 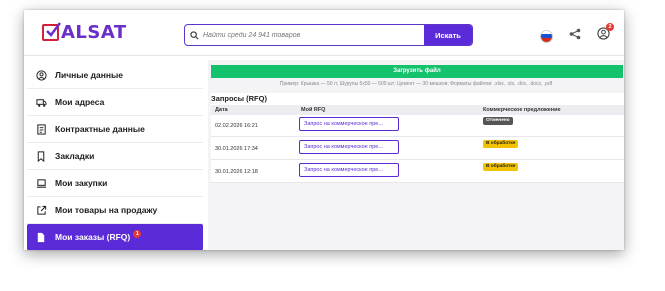 I want to click on row-date: 30.01.2026 12:18, so click(x=236, y=172).